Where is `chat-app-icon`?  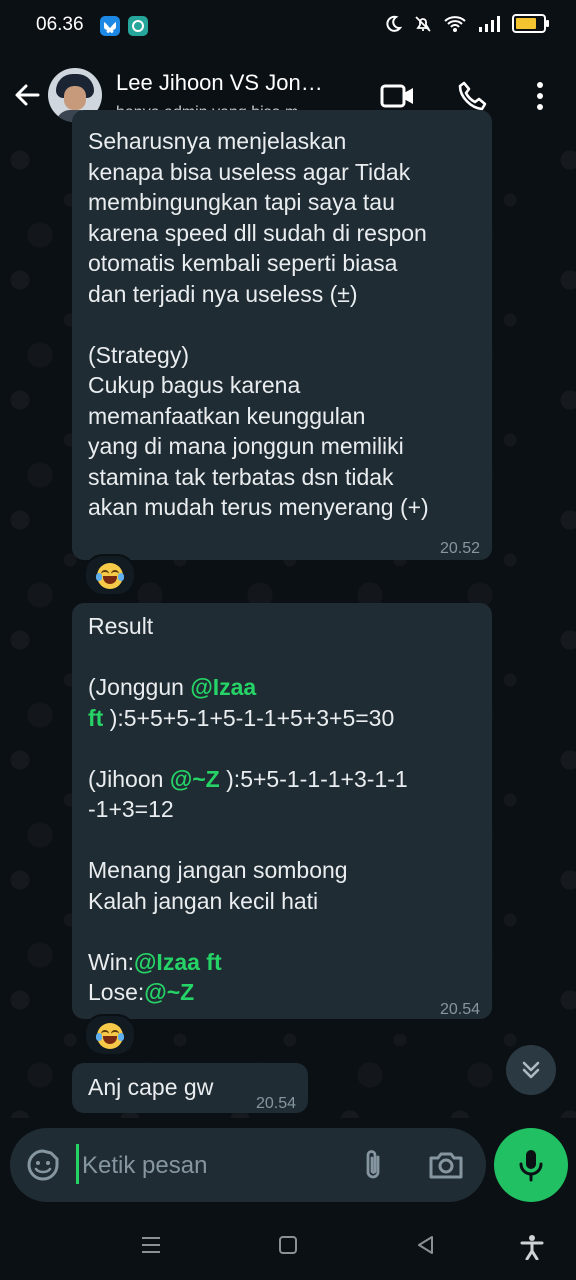
chat-app-icon is located at coordinates (138, 26).